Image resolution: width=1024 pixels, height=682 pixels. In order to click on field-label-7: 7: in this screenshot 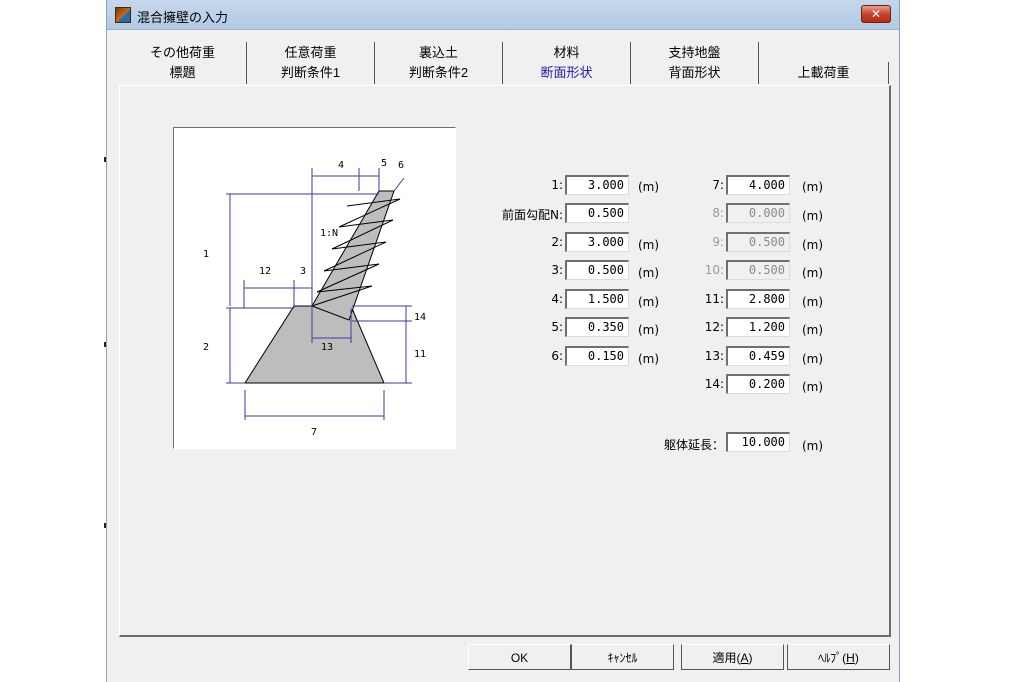, I will do `click(718, 185)`.